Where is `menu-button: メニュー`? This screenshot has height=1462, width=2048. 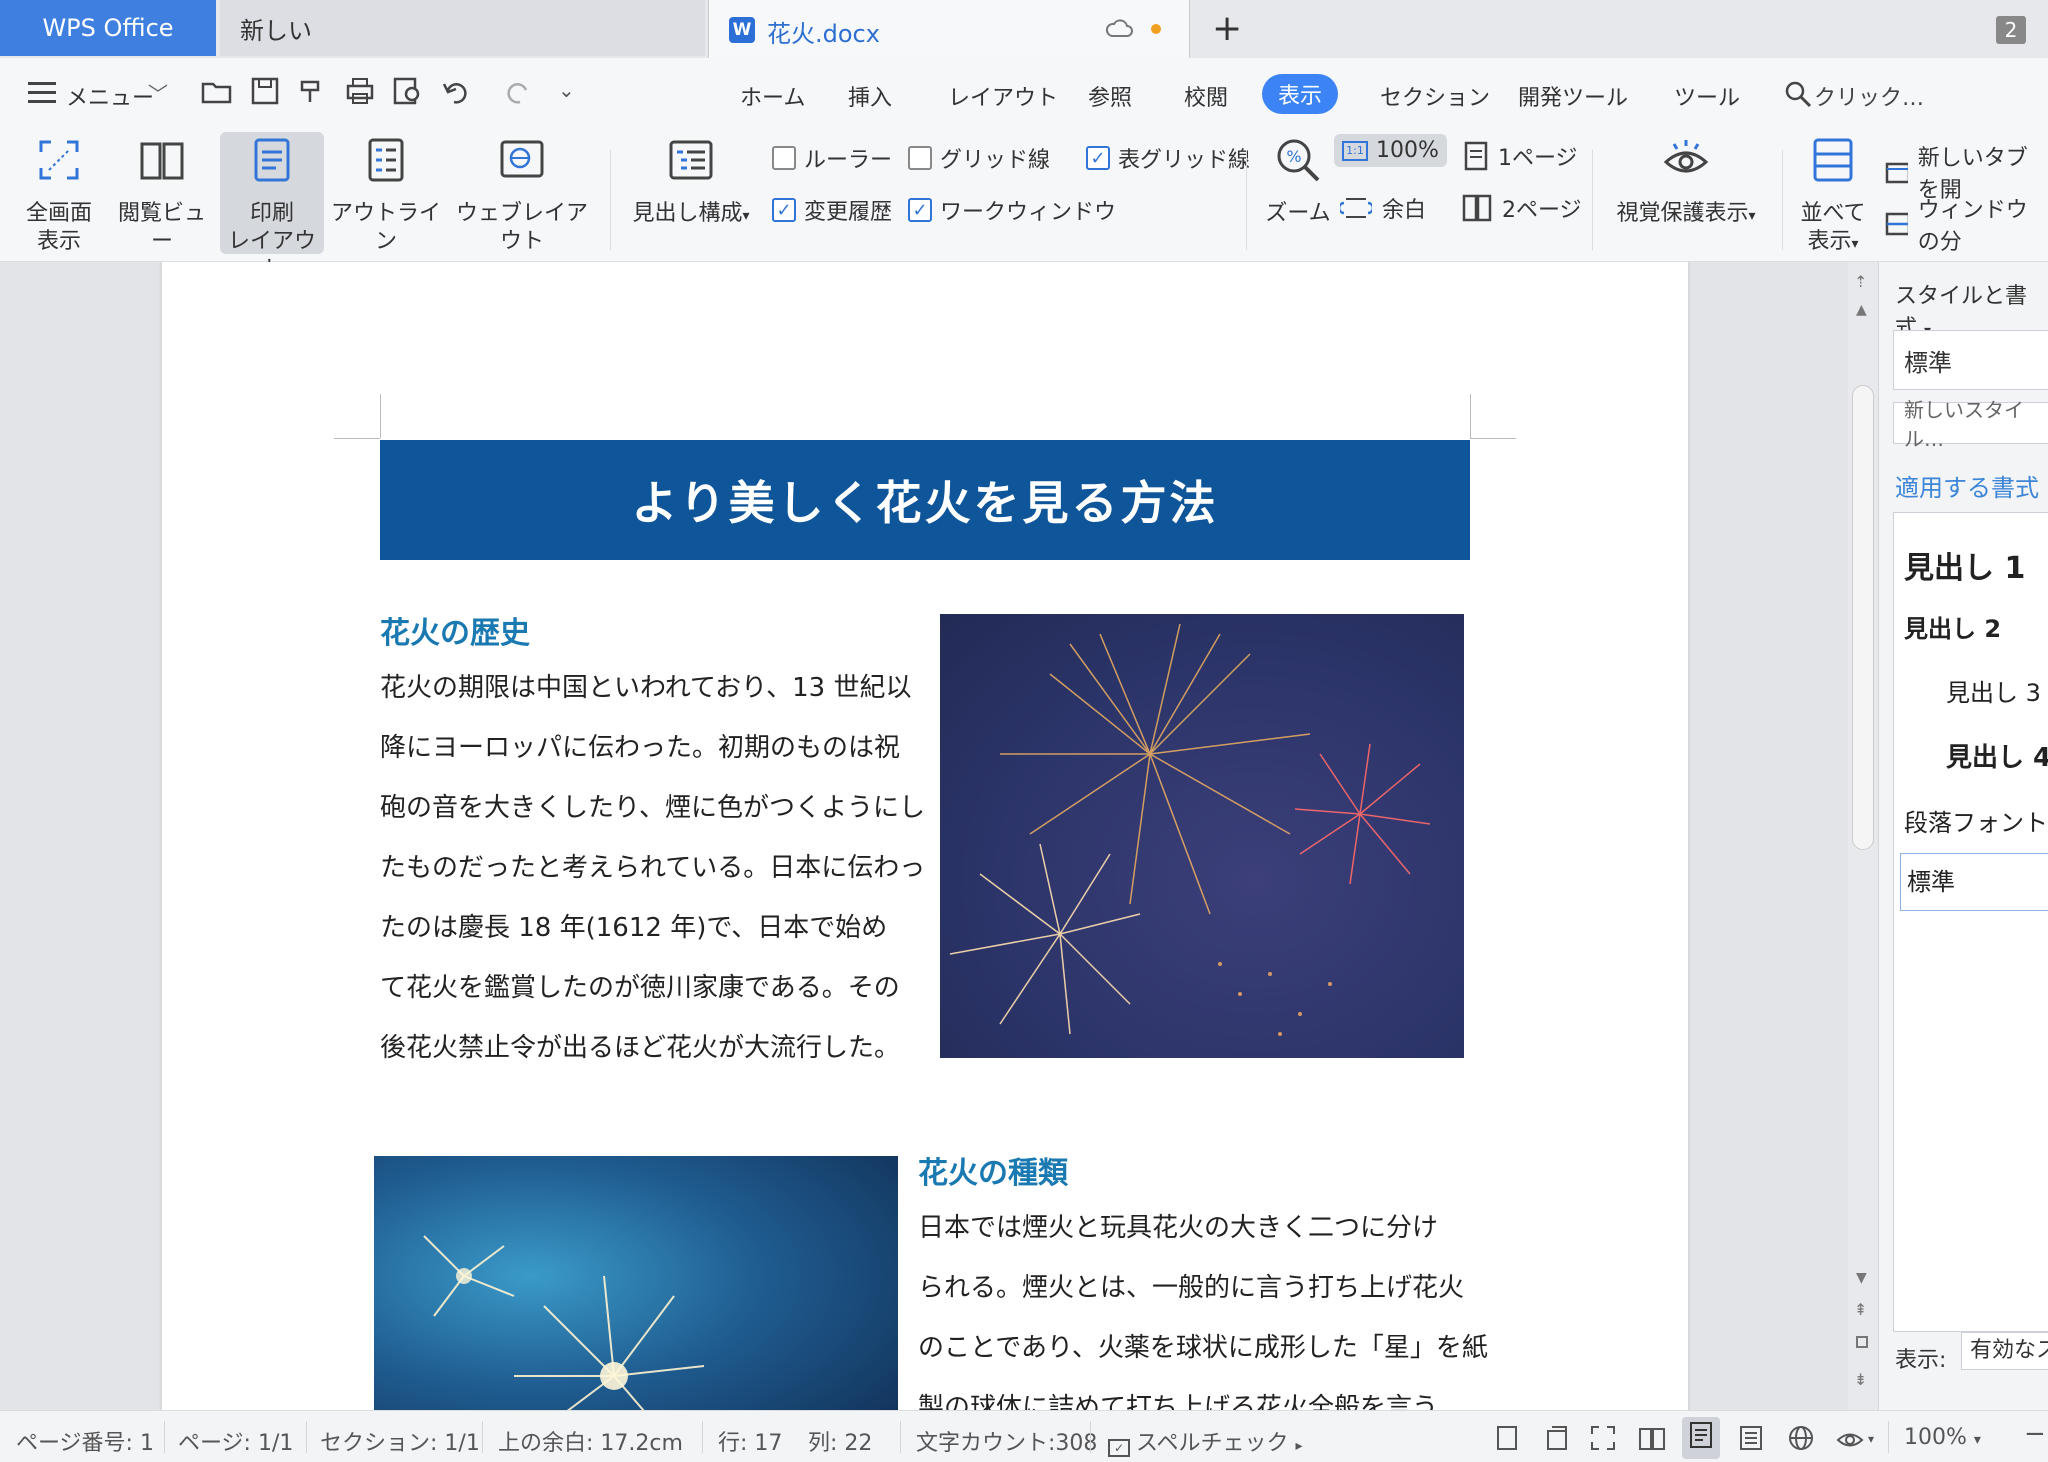 menu-button: メニュー is located at coordinates (110, 96).